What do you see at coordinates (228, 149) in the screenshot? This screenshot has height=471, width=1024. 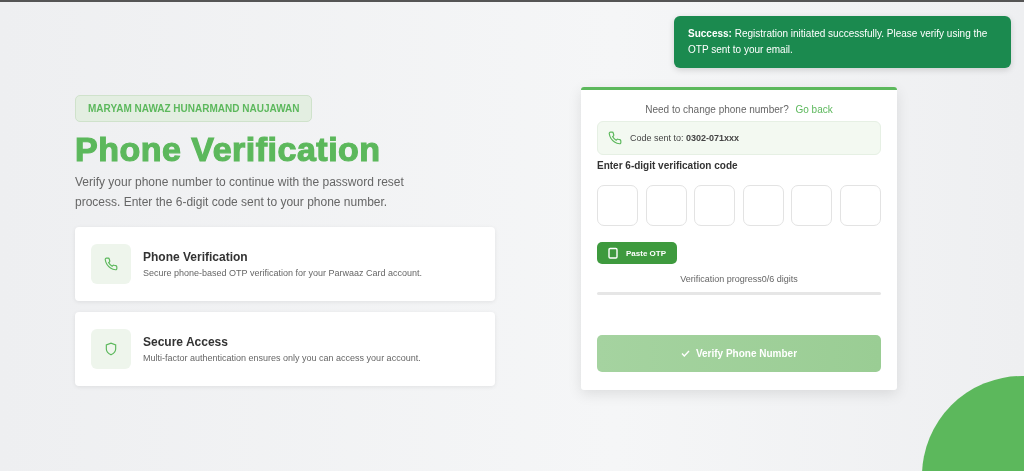 I see `page-title: Phone Verification` at bounding box center [228, 149].